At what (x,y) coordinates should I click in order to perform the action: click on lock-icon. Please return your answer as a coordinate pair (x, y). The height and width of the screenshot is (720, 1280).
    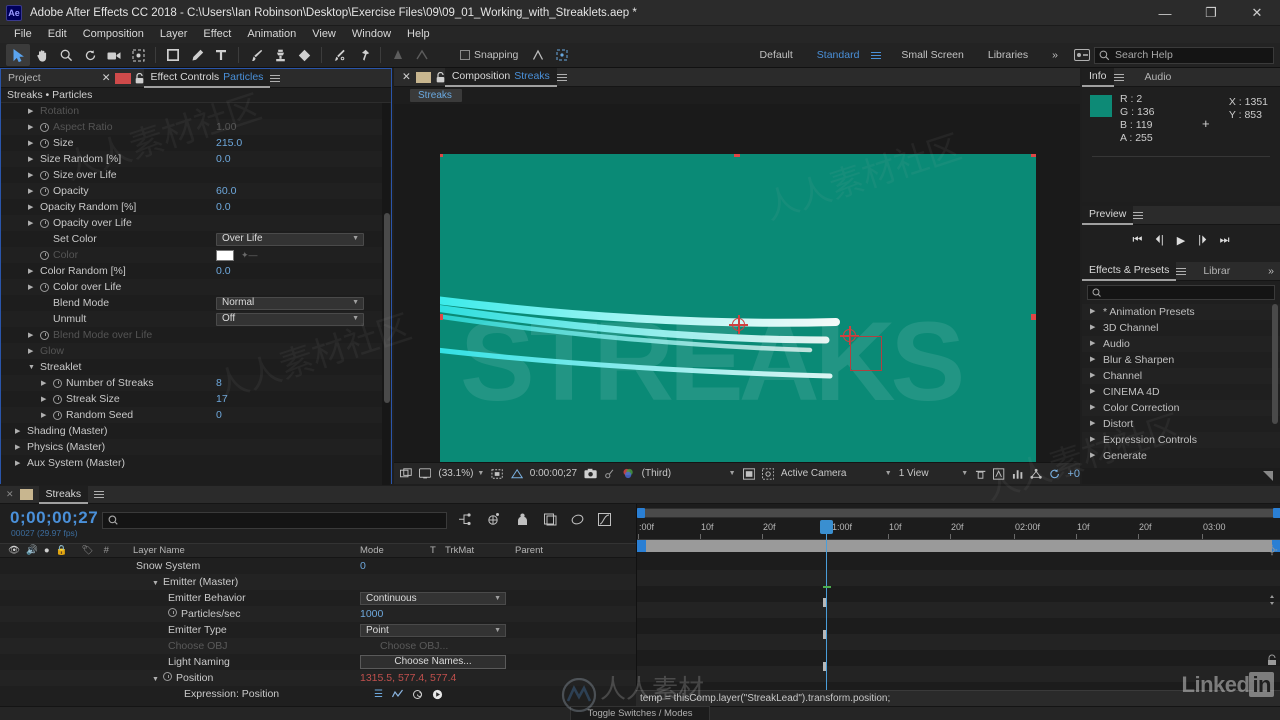
    Looking at the image, I should click on (139, 78).